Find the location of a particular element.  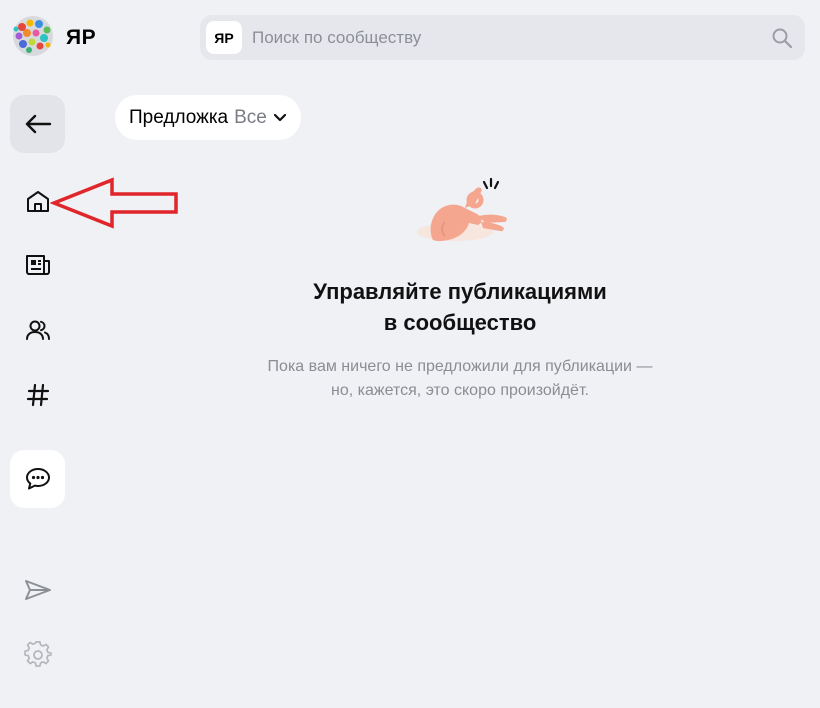

search-input is located at coordinates (502, 37).